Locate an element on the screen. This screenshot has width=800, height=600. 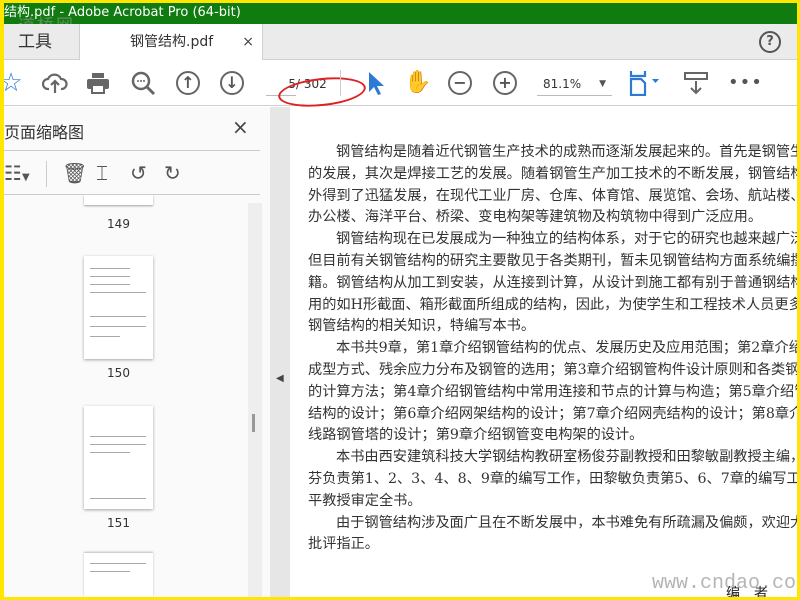
thumbnail-scrollbar is located at coordinates (255, 400).